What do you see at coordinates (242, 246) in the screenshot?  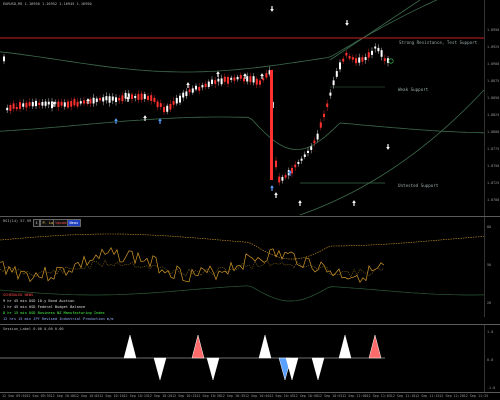 I see `indicator-upper-band` at bounding box center [242, 246].